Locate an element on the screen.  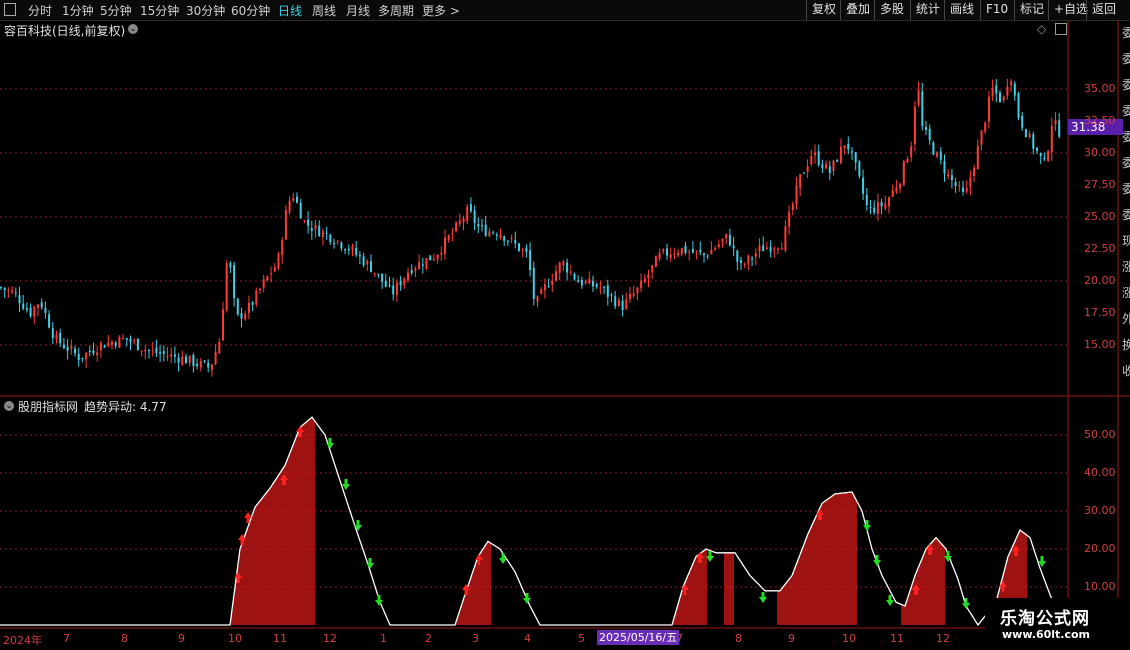
indicator-axis-label: 50.00 is located at coordinates (1100, 434).